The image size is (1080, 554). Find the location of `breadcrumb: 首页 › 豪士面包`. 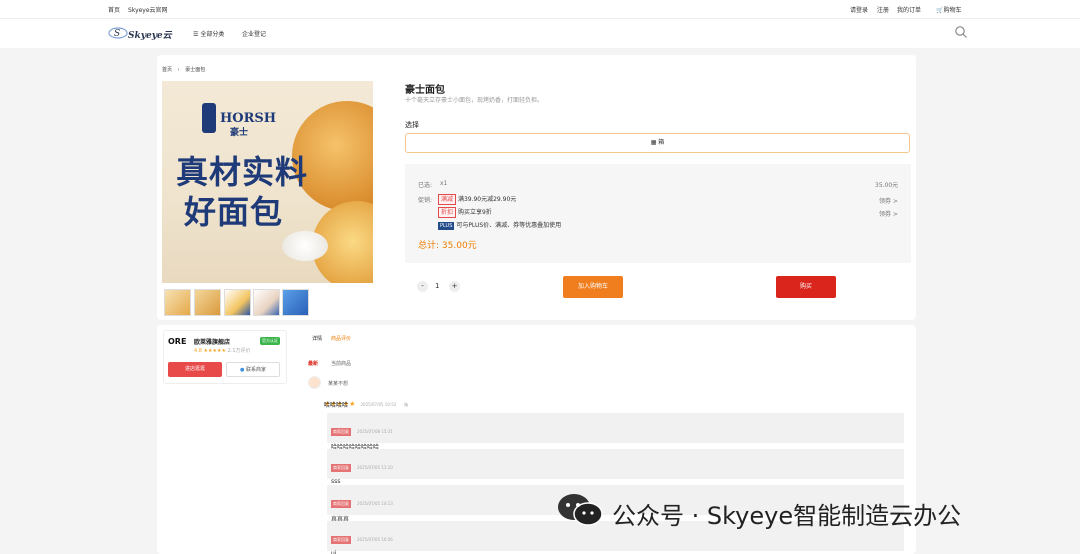

breadcrumb: 首页 › 豪士面包 is located at coordinates (184, 70).